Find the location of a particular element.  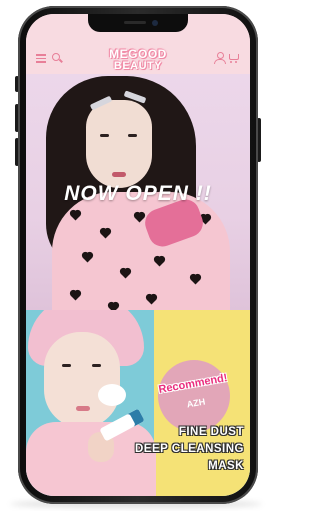

hero-model-lips is located at coordinates (119, 174).